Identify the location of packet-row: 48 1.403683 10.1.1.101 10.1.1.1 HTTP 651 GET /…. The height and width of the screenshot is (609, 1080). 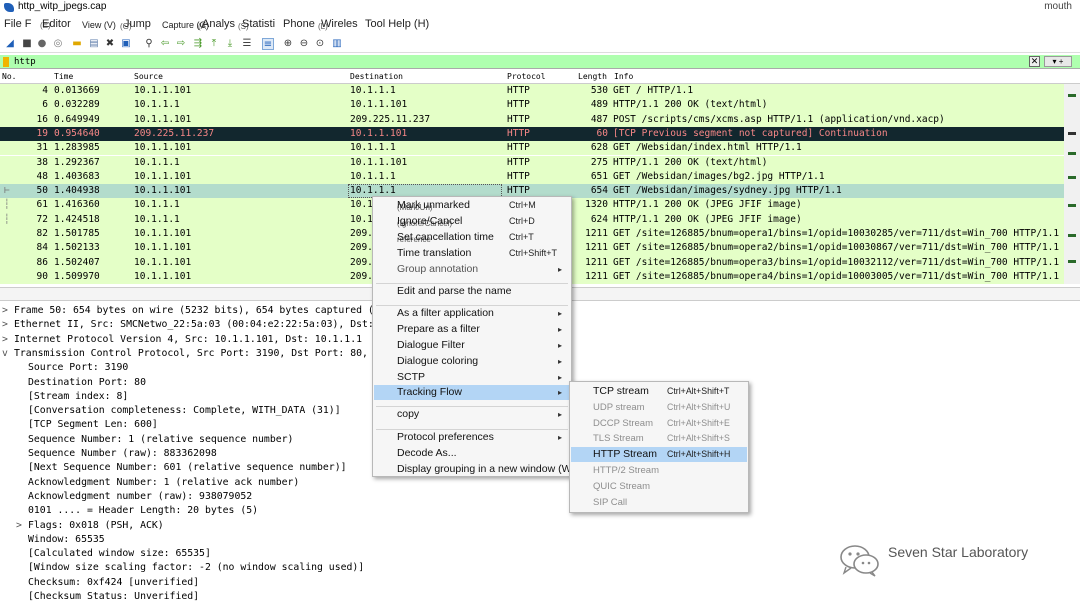
(532, 177).